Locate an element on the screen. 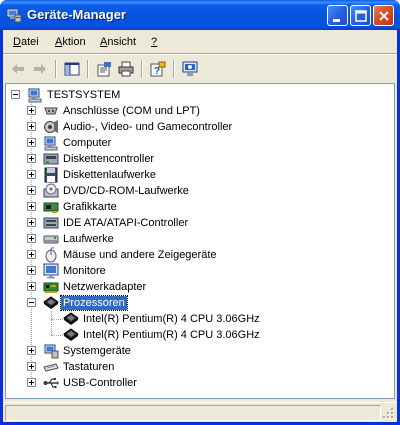 The image size is (400, 425). tree-item-label: IDE ATA/ATAPI-Controller is located at coordinates (126, 223).